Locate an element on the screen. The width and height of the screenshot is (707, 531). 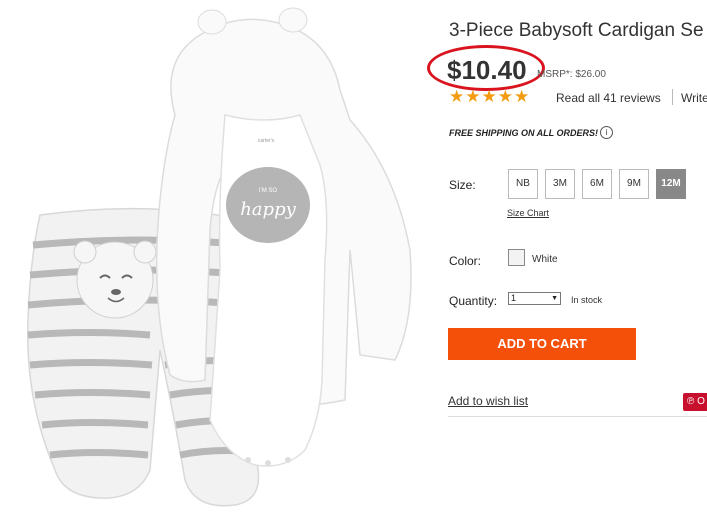
product-title: 3-Piece Babysoft Cardigan Se is located at coordinates (576, 30).